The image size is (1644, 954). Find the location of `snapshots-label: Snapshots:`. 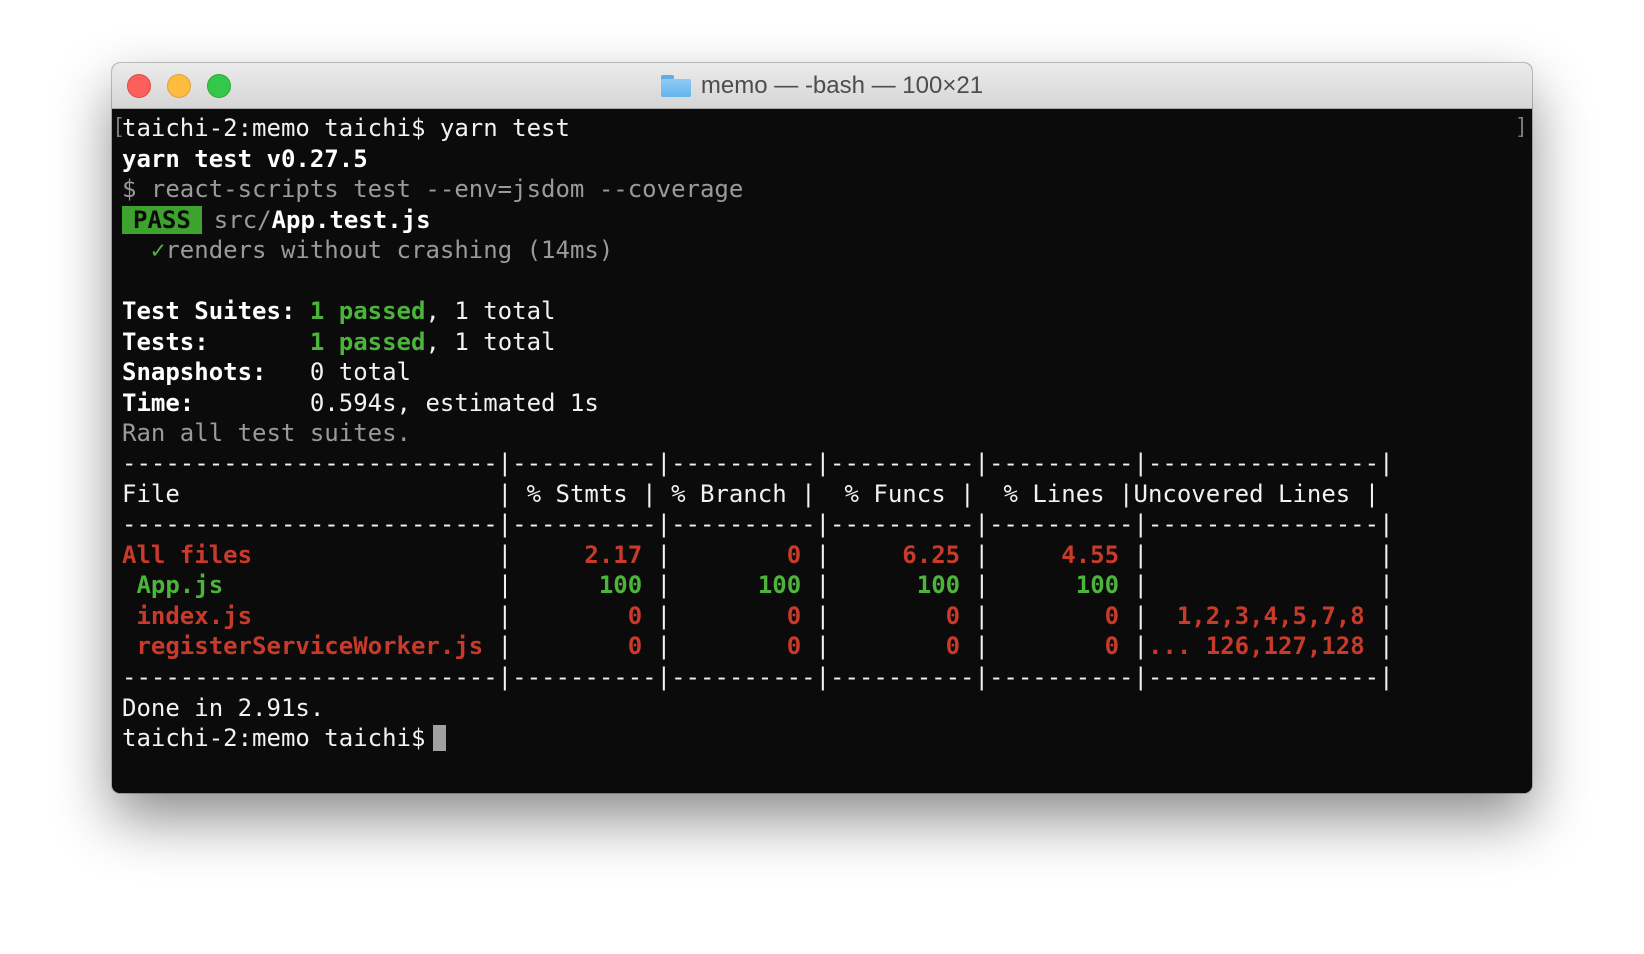

snapshots-label: Snapshots: is located at coordinates (194, 372).